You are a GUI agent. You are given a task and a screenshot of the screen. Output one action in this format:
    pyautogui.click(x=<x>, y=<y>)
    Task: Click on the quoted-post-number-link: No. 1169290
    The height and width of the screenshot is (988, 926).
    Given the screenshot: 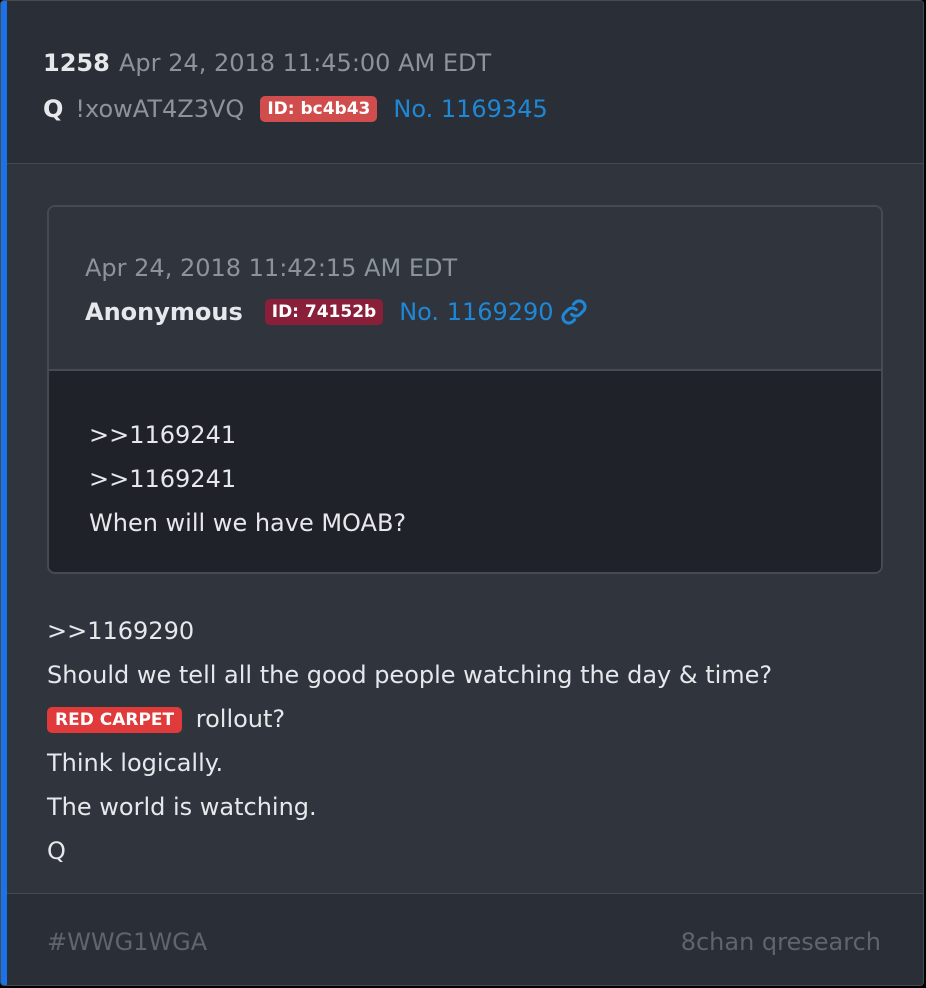 What is the action you would take?
    pyautogui.click(x=476, y=312)
    